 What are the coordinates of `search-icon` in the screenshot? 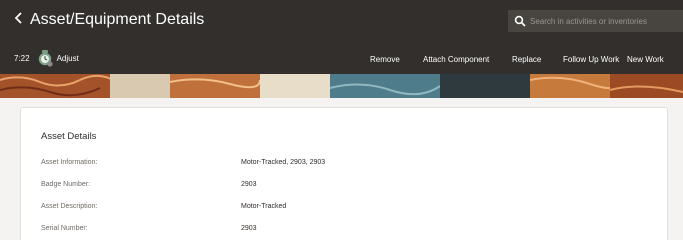 It's located at (520, 21).